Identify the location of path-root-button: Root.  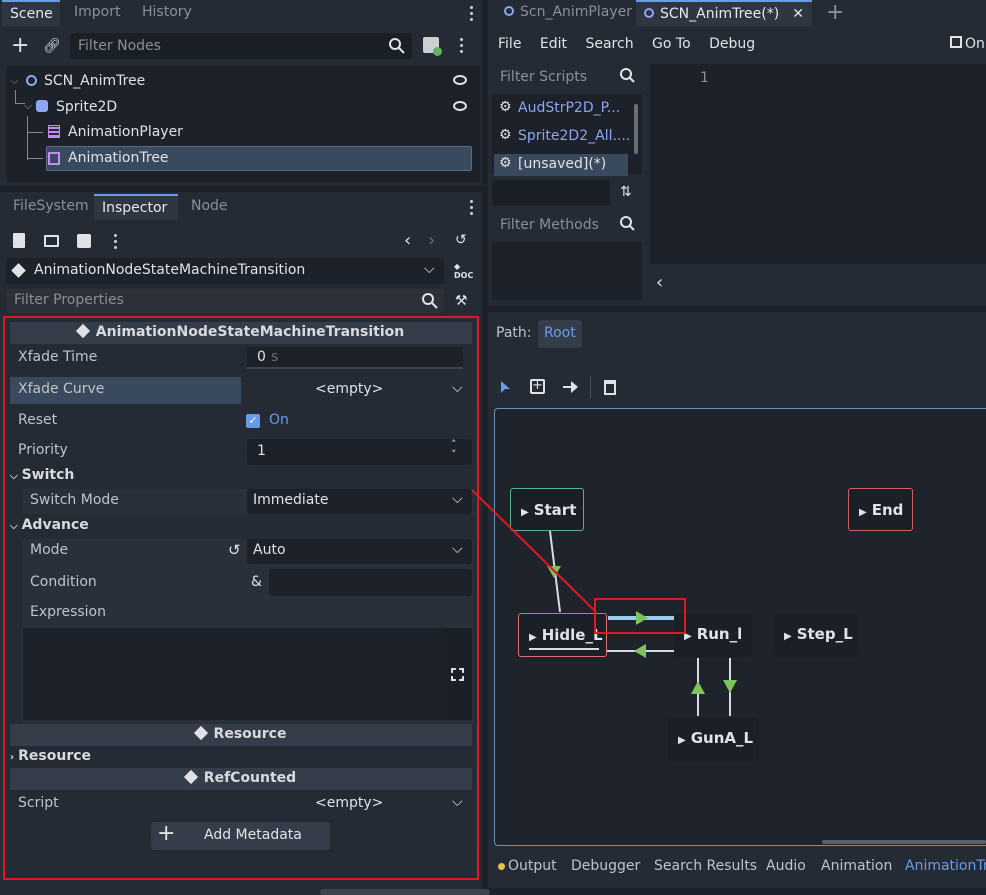
(560, 334).